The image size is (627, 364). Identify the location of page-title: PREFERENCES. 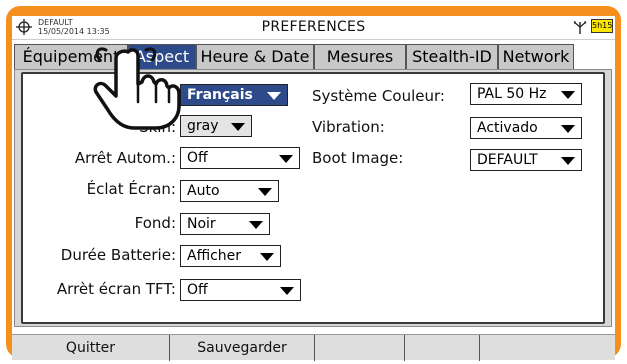
(313, 27).